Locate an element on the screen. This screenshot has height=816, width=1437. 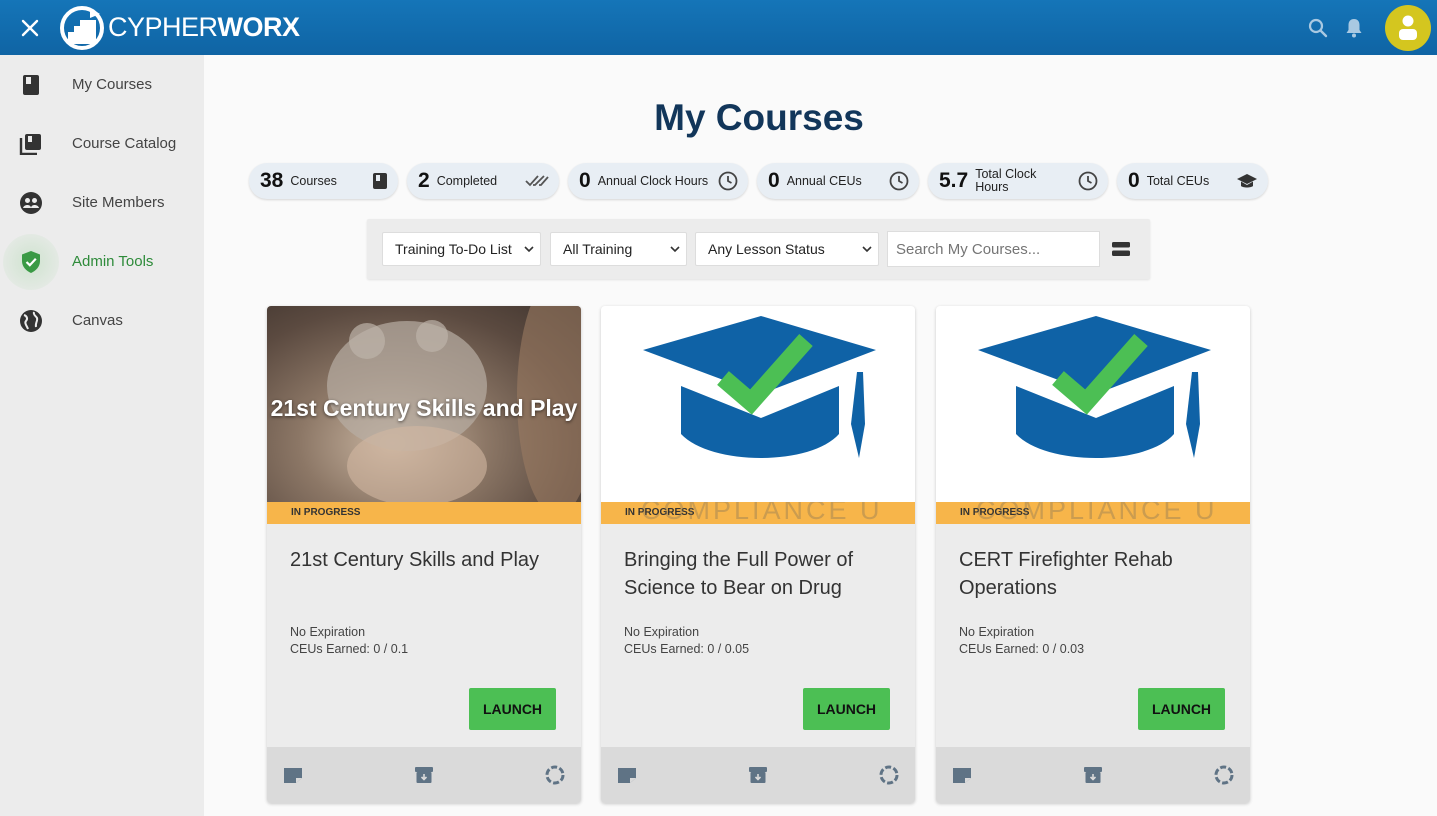
lesson-status-select: Any Lesson Status is located at coordinates (787, 249).